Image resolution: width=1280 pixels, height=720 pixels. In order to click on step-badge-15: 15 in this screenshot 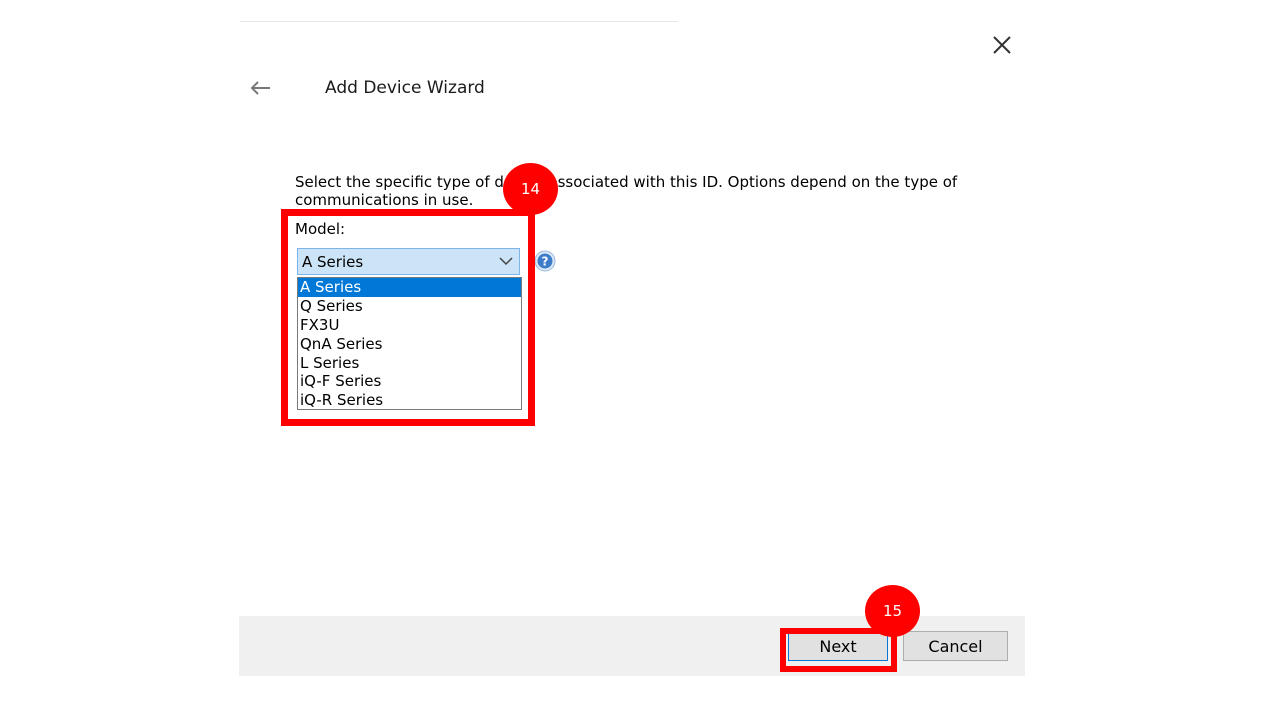, I will do `click(892, 611)`.